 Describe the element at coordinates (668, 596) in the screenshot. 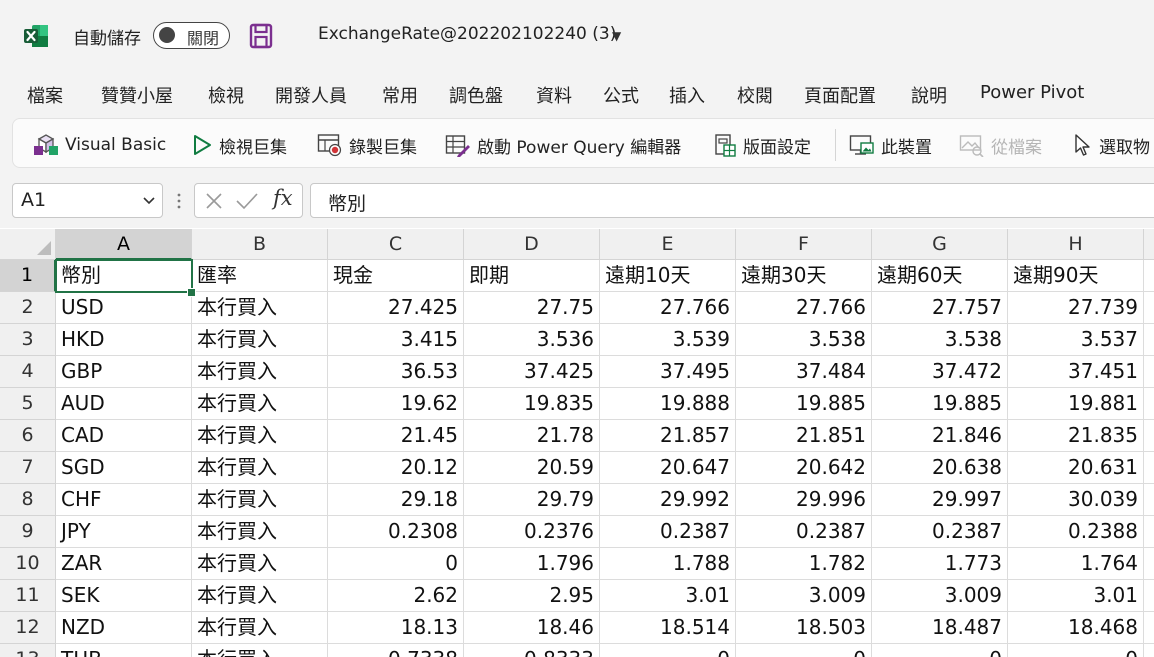

I see `cell-e11: 3.01` at that location.